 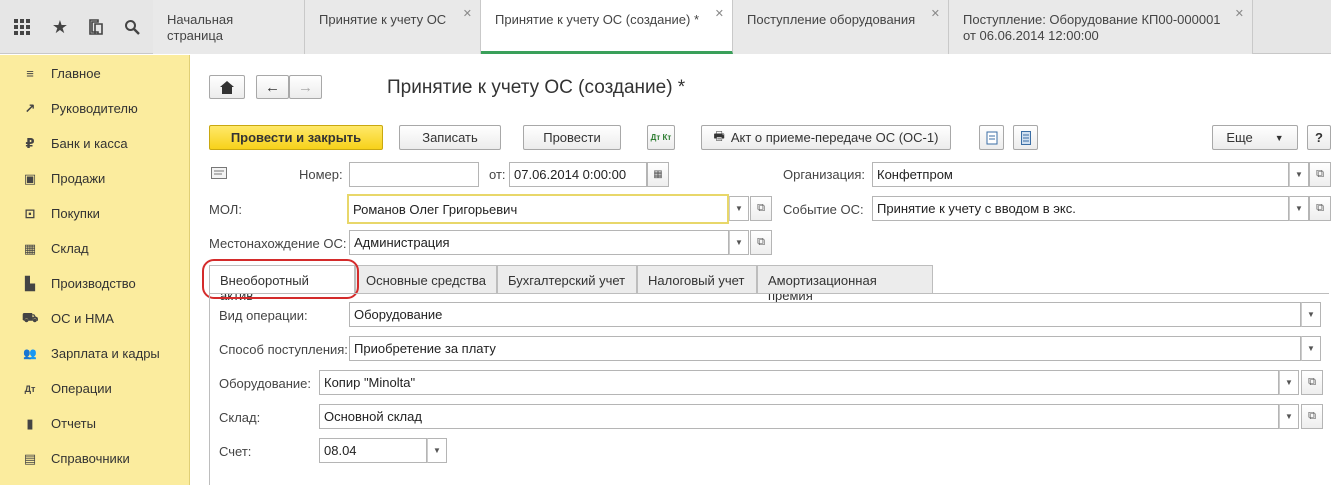 What do you see at coordinates (90, 458) in the screenshot?
I see `sidebar-item-label: Справочники` at bounding box center [90, 458].